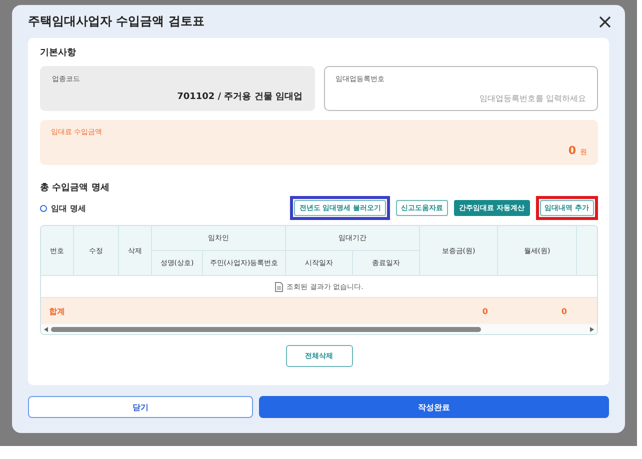 The height and width of the screenshot is (459, 642). Describe the element at coordinates (592, 329) in the screenshot. I see `scroll-right-icon` at that location.